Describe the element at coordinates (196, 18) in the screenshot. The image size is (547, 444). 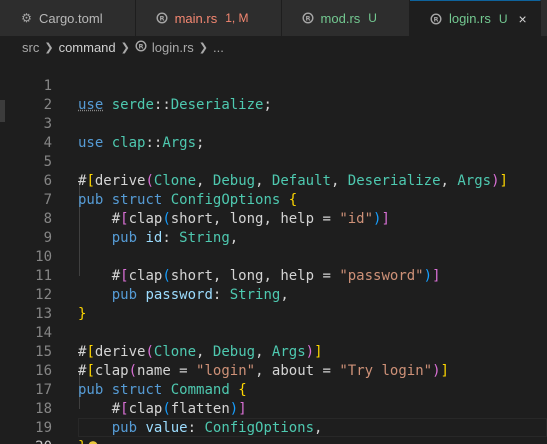
I see `tab-label: main.rs` at that location.